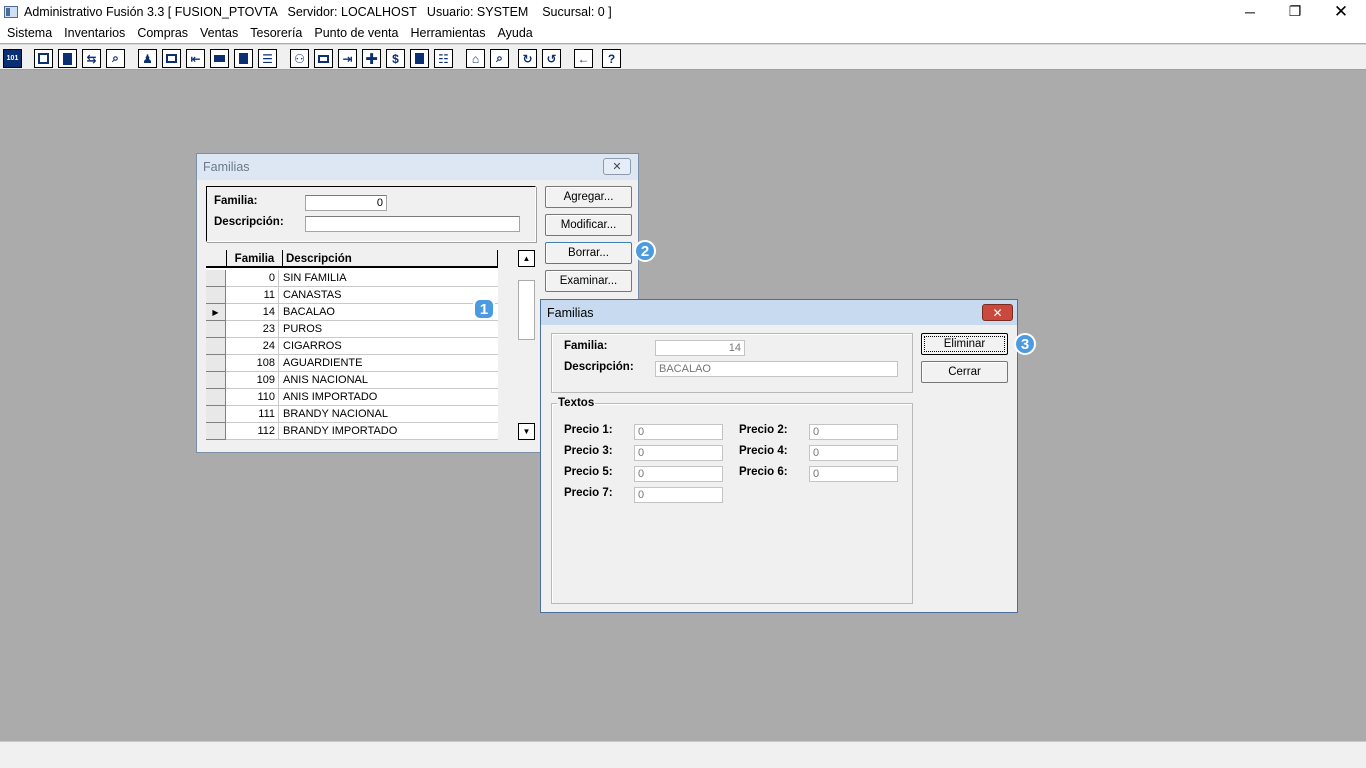  I want to click on refresh-icon: ↻, so click(527, 58).